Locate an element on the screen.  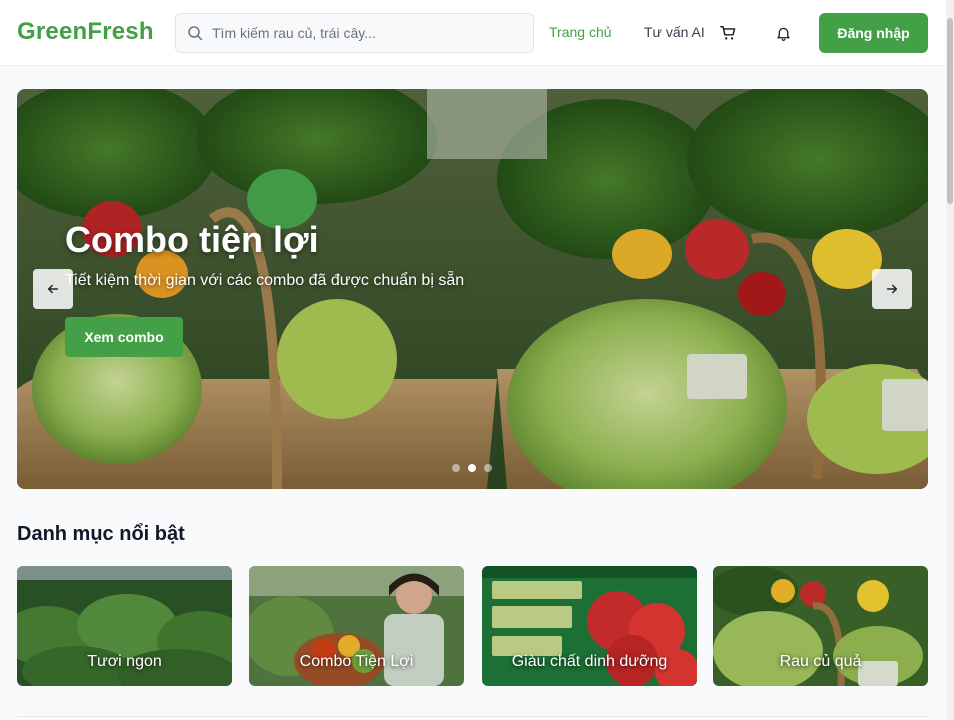
category-card-combo: Combo Tiện Lợi is located at coordinates (356, 626).